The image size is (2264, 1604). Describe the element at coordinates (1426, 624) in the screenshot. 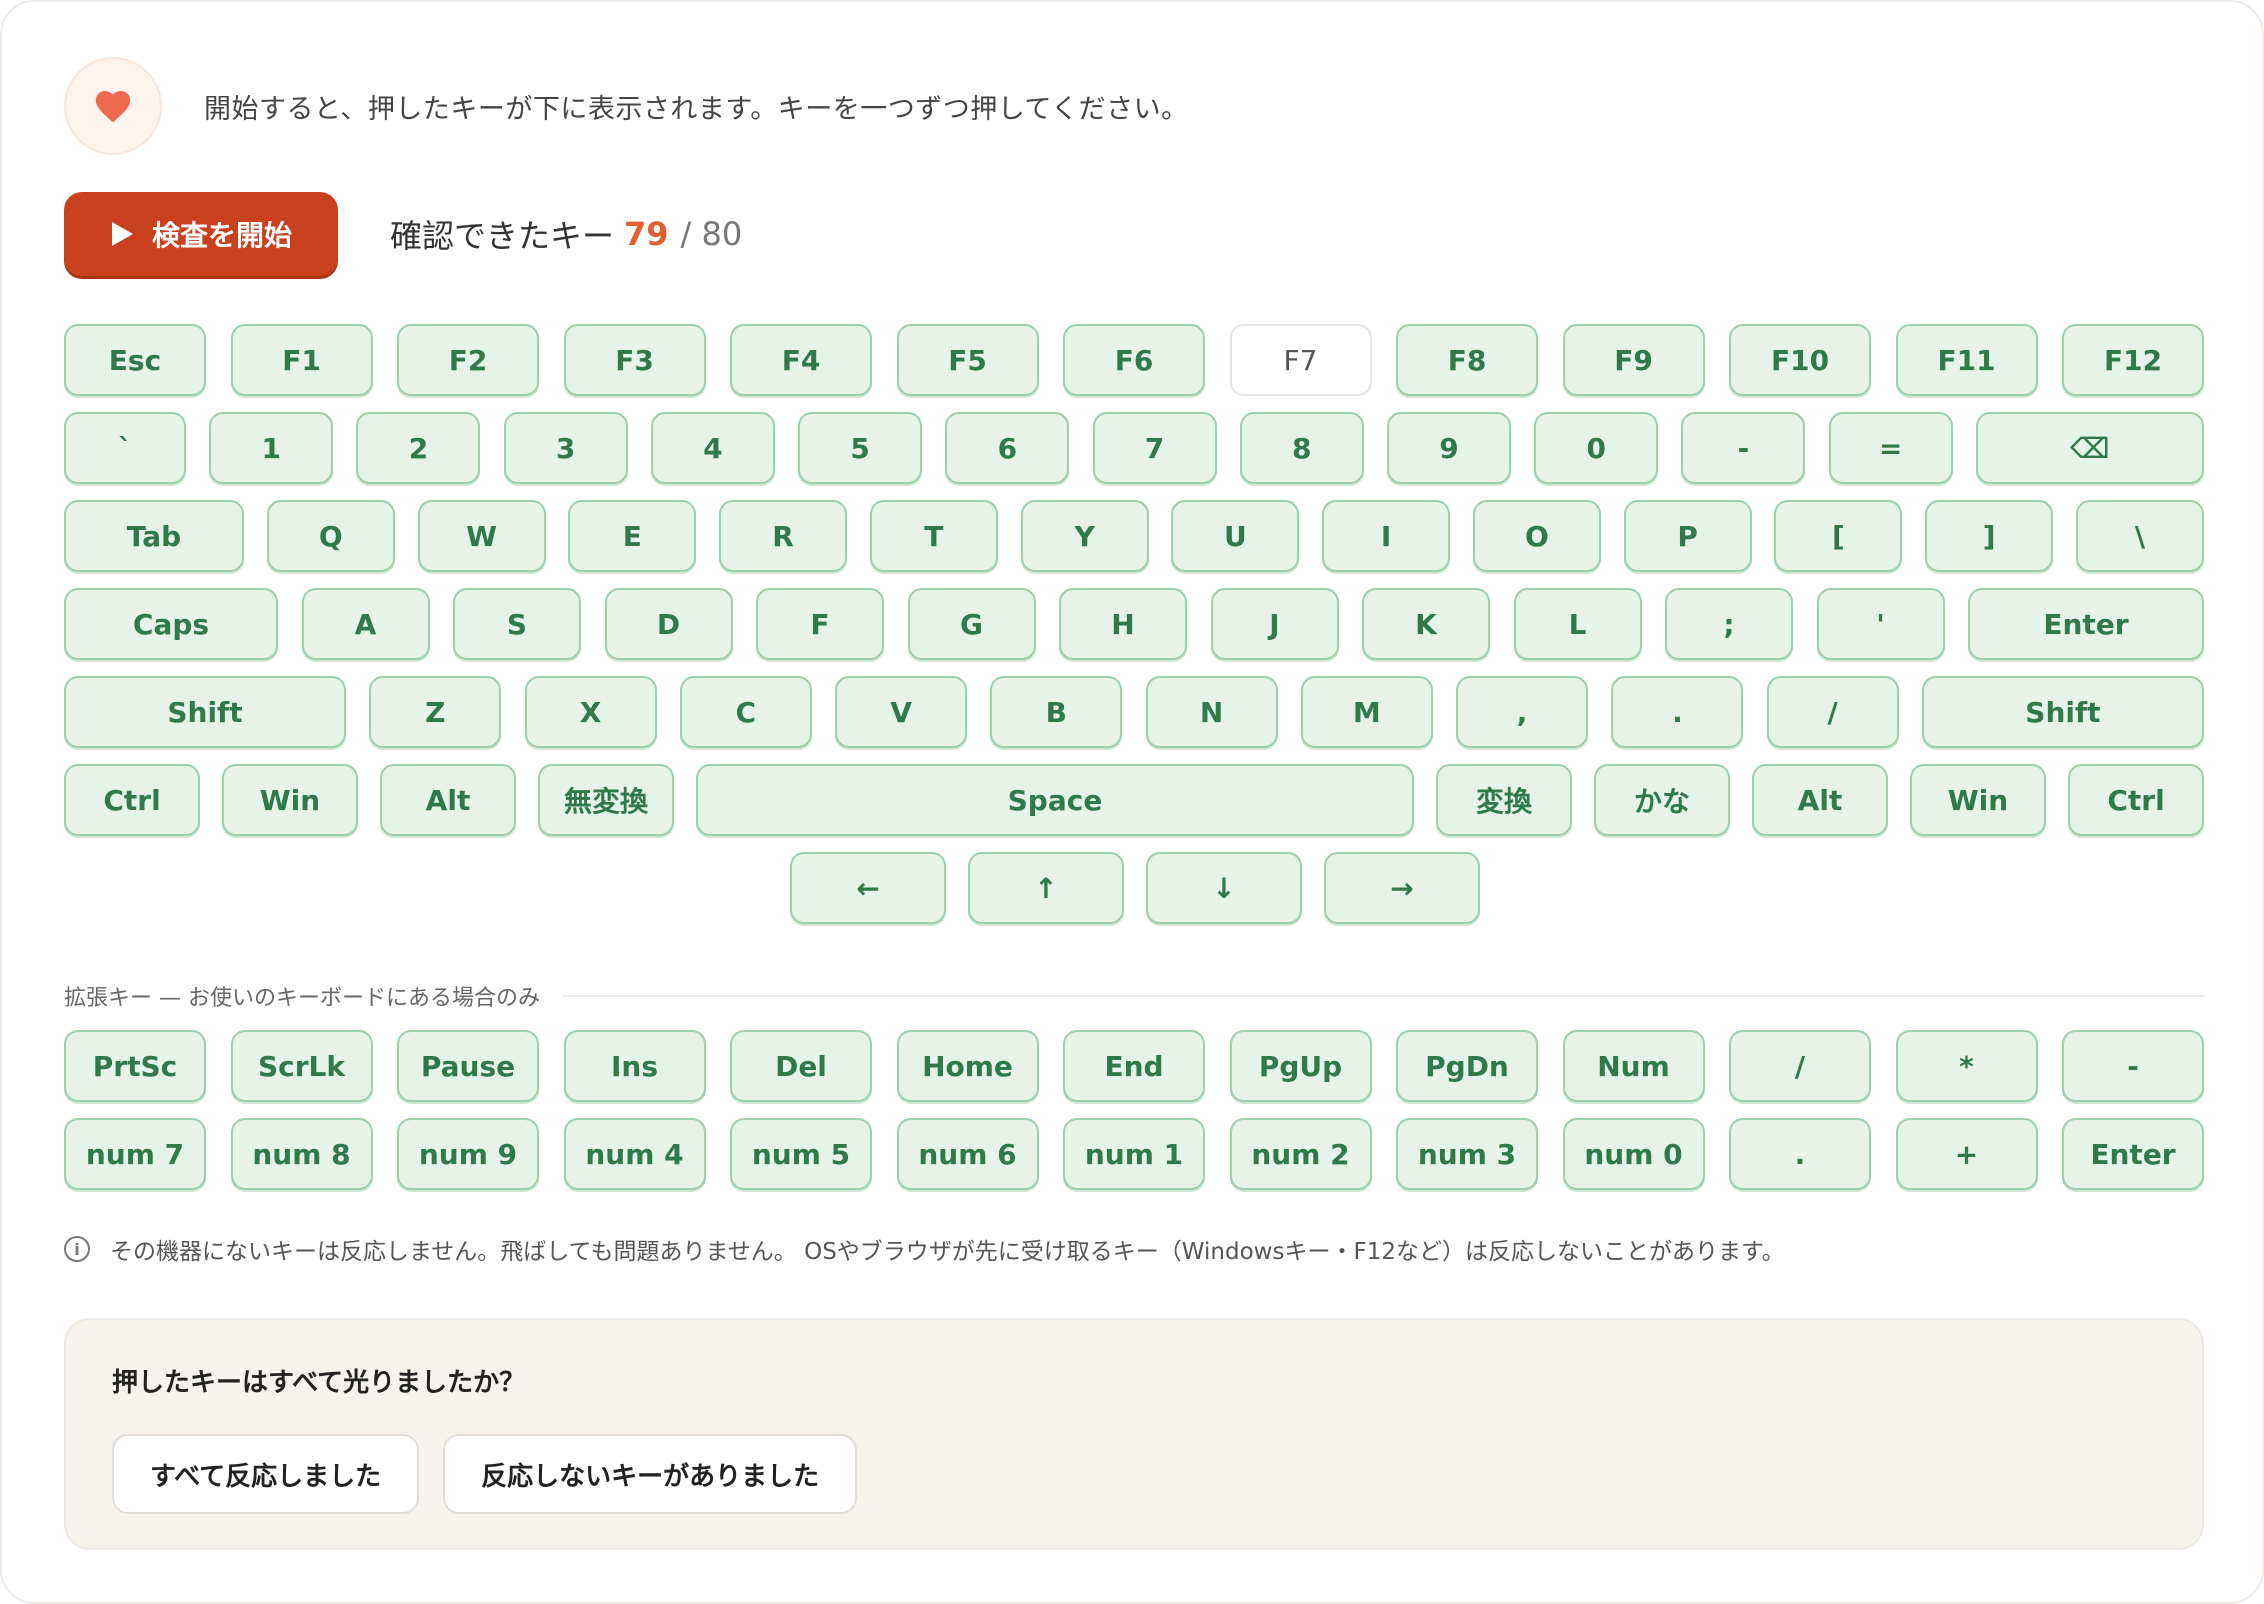

I see `key-k: K` at that location.